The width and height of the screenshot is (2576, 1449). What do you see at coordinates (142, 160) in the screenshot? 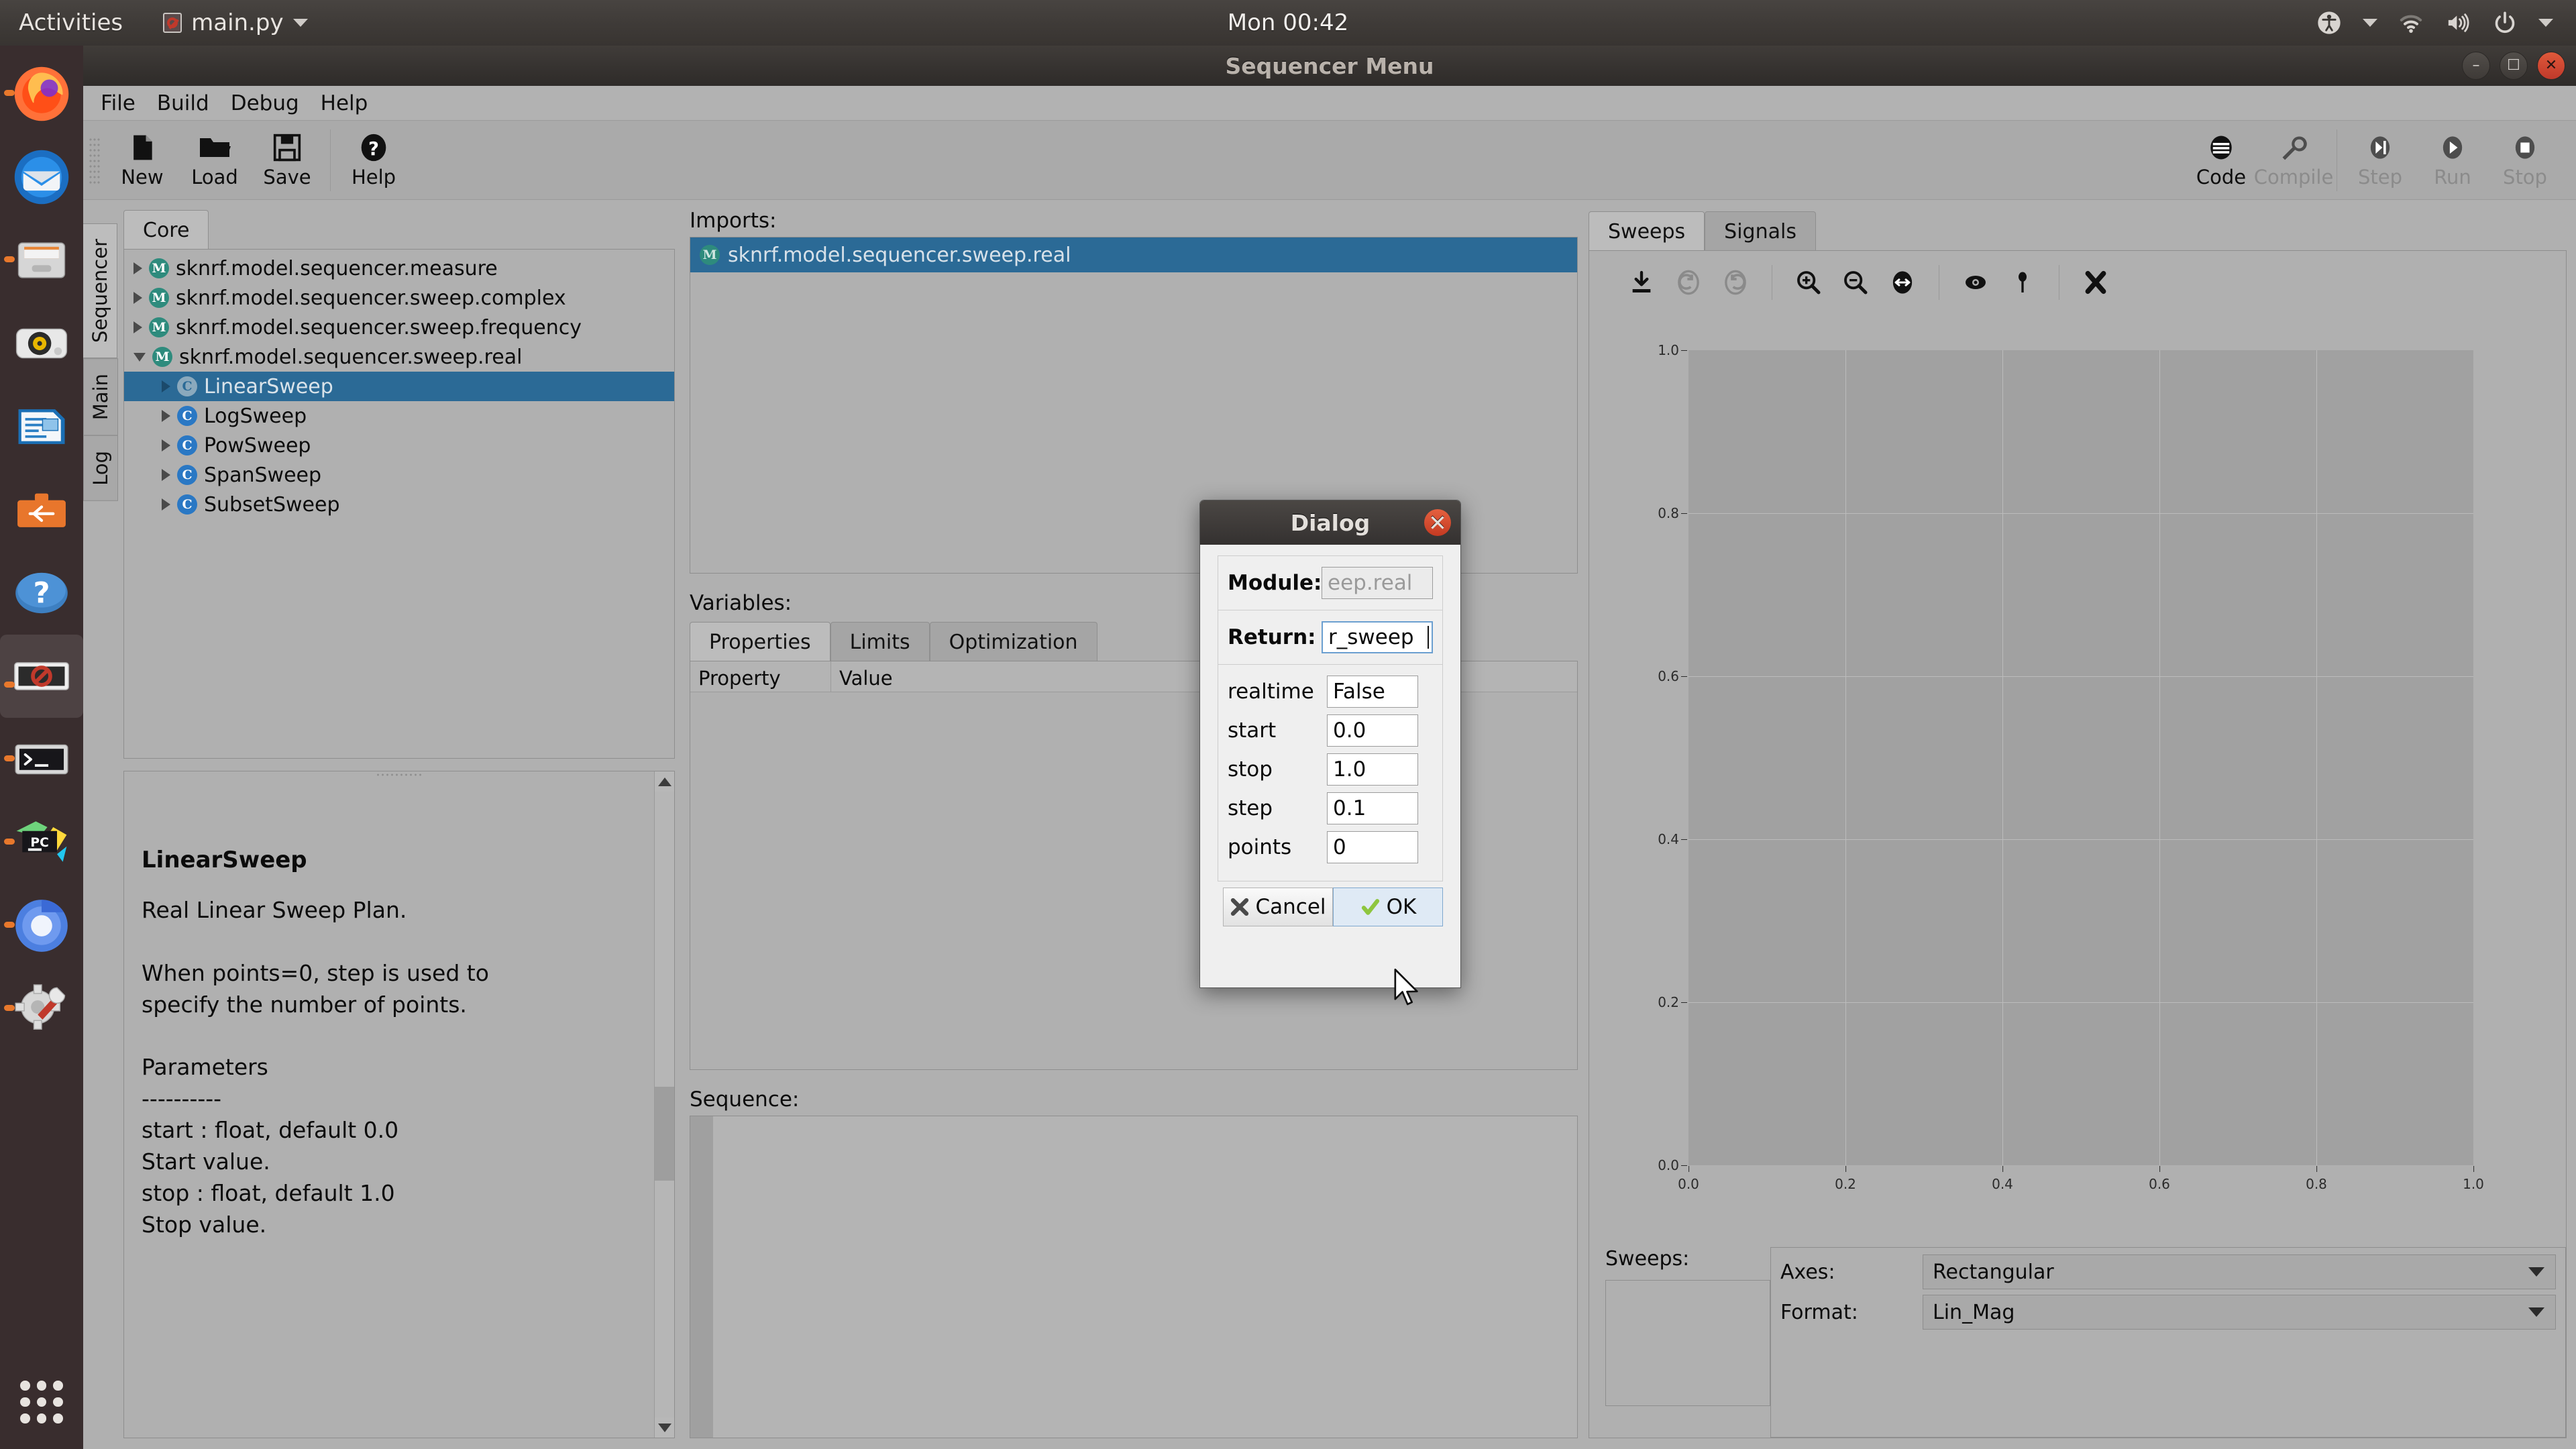
I see `new-button: New` at bounding box center [142, 160].